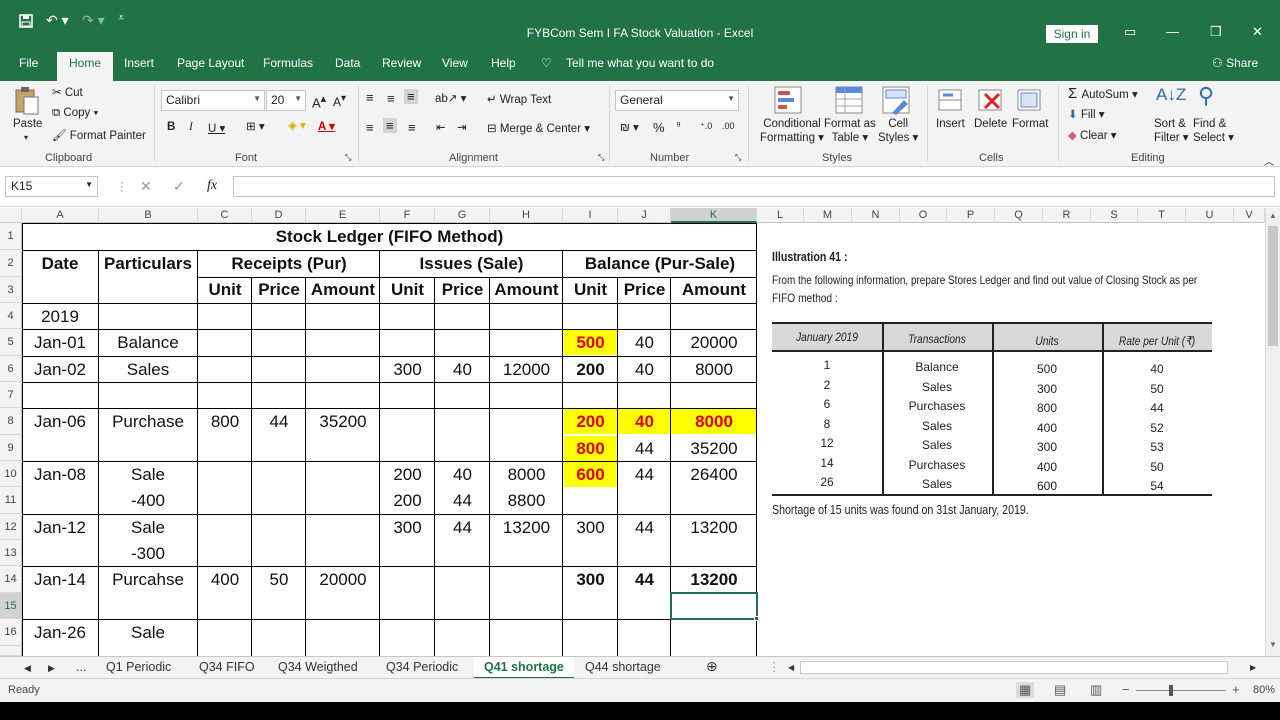  What do you see at coordinates (1060, 690) in the screenshot?
I see `page-layout-view-icon: ▤` at bounding box center [1060, 690].